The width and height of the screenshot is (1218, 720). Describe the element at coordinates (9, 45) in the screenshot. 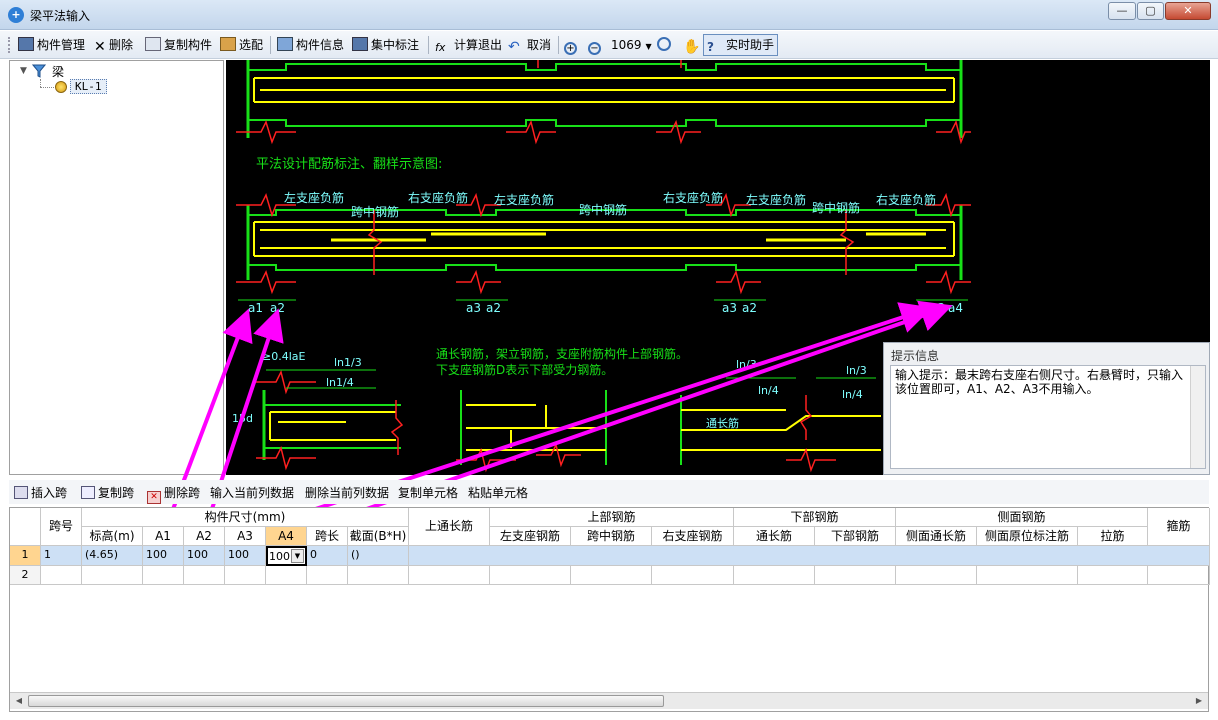

I see `toolbar-grip` at that location.